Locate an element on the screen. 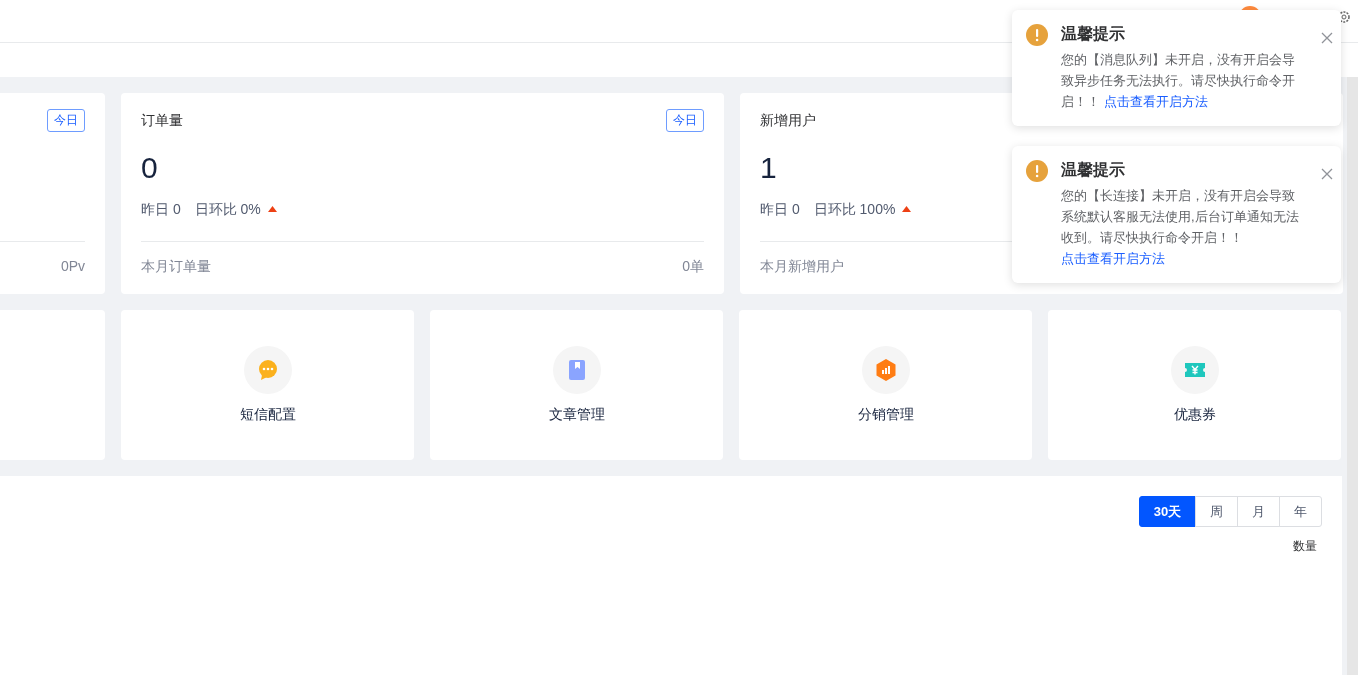  stat-value: 0 is located at coordinates (149, 167).